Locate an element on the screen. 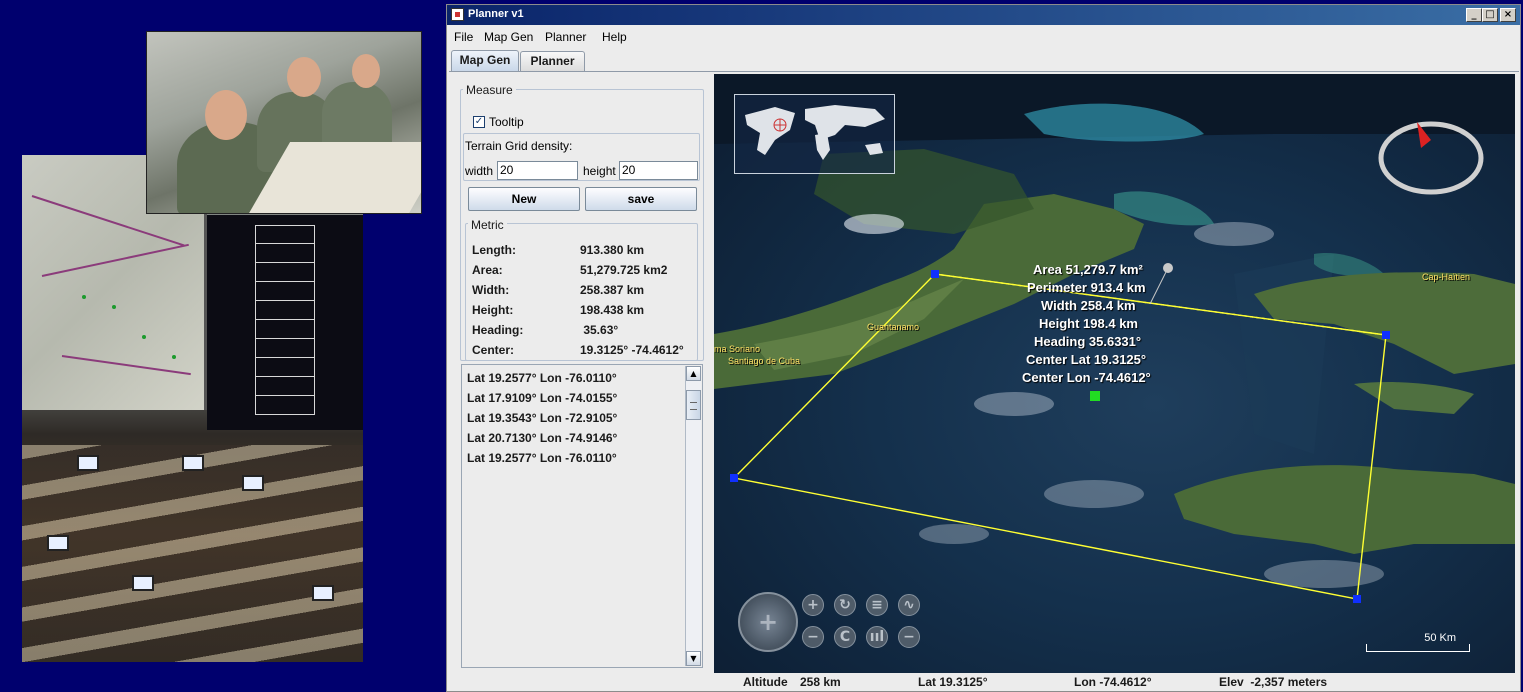 The width and height of the screenshot is (1523, 692). metric-label: Area: is located at coordinates (487, 270).